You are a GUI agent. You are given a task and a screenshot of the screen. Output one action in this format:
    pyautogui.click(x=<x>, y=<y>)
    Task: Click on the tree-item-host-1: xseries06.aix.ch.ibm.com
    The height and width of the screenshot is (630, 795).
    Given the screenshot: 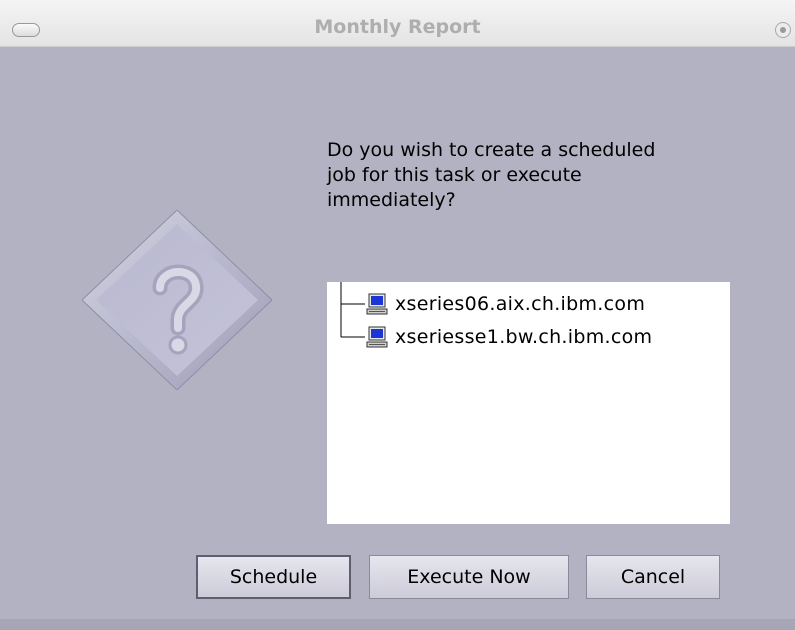 What is the action you would take?
    pyautogui.click(x=505, y=304)
    